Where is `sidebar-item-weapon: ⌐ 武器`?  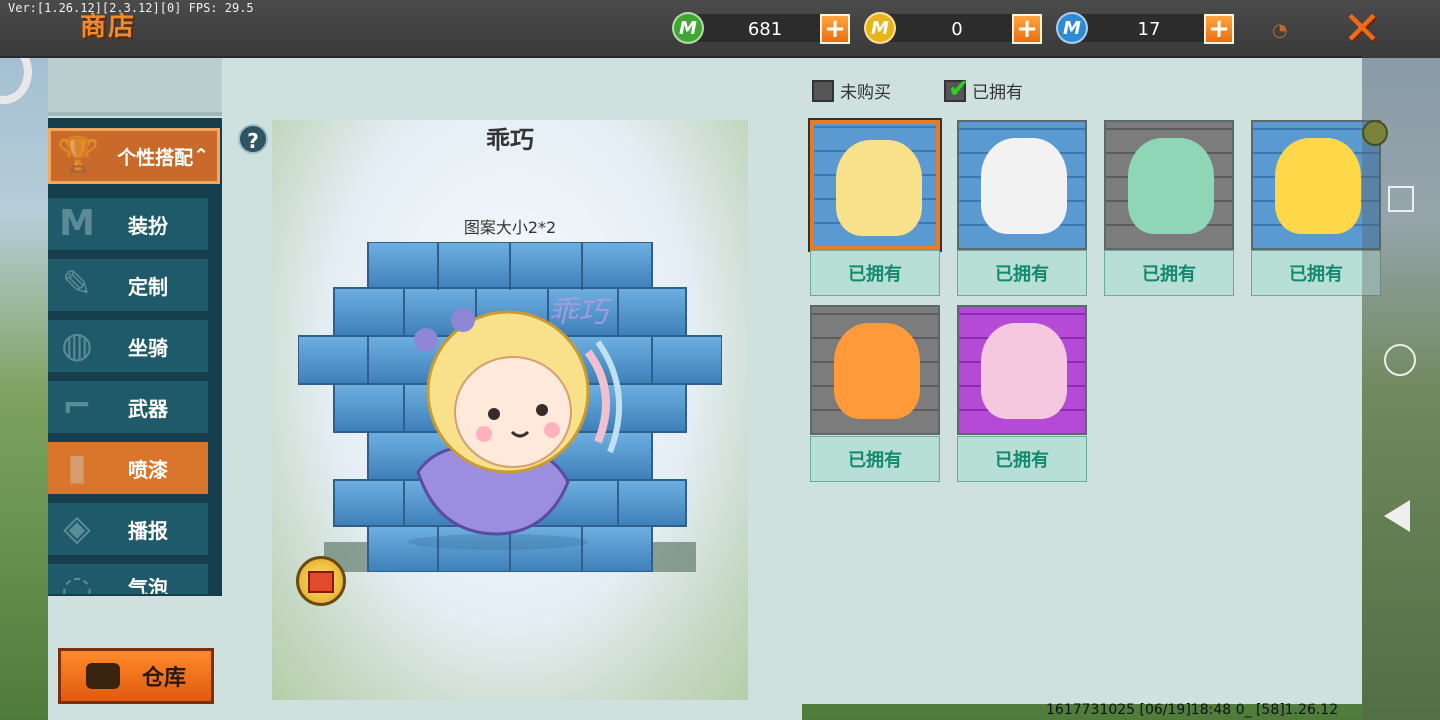 sidebar-item-weapon: ⌐ 武器 is located at coordinates (128, 407).